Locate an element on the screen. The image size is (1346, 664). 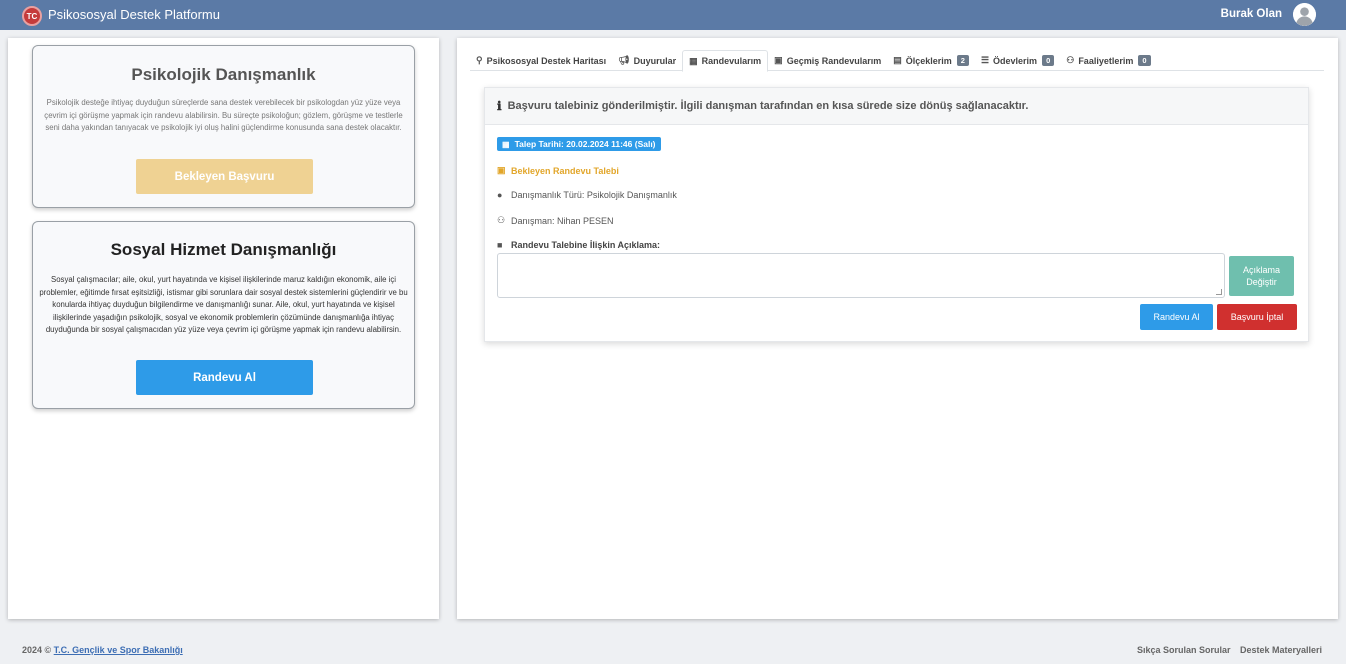
note-icon: ■ is located at coordinates (500, 245).